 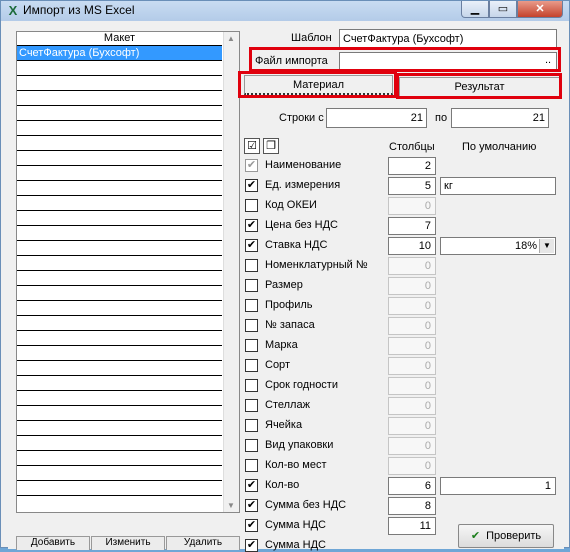 What do you see at coordinates (546, 246) in the screenshot?
I see `chevron-down-icon: ▼` at bounding box center [546, 246].